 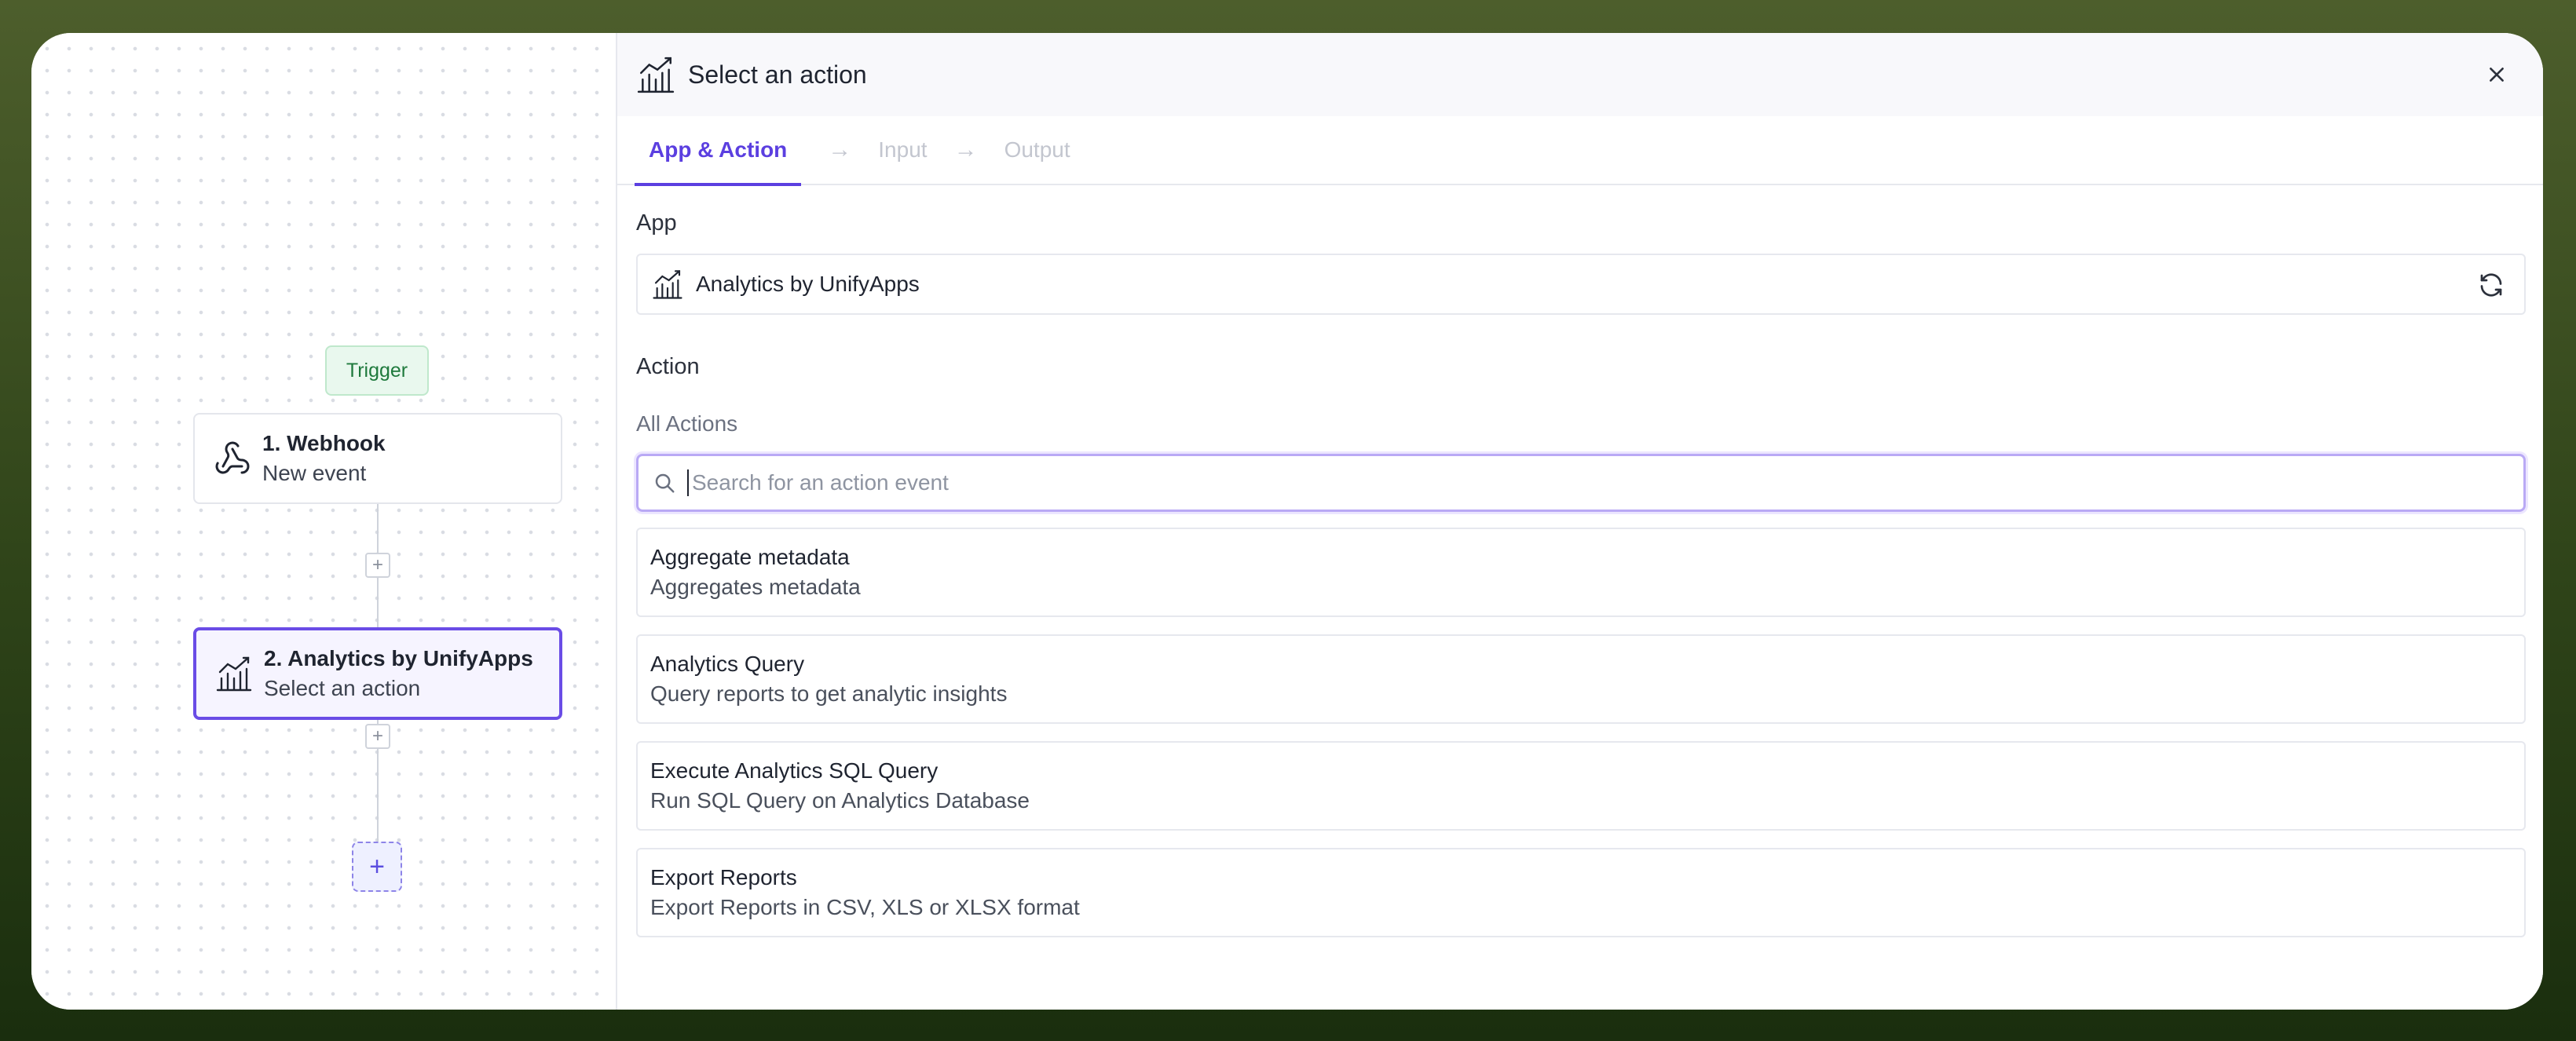 I want to click on app-label: App, so click(x=657, y=223).